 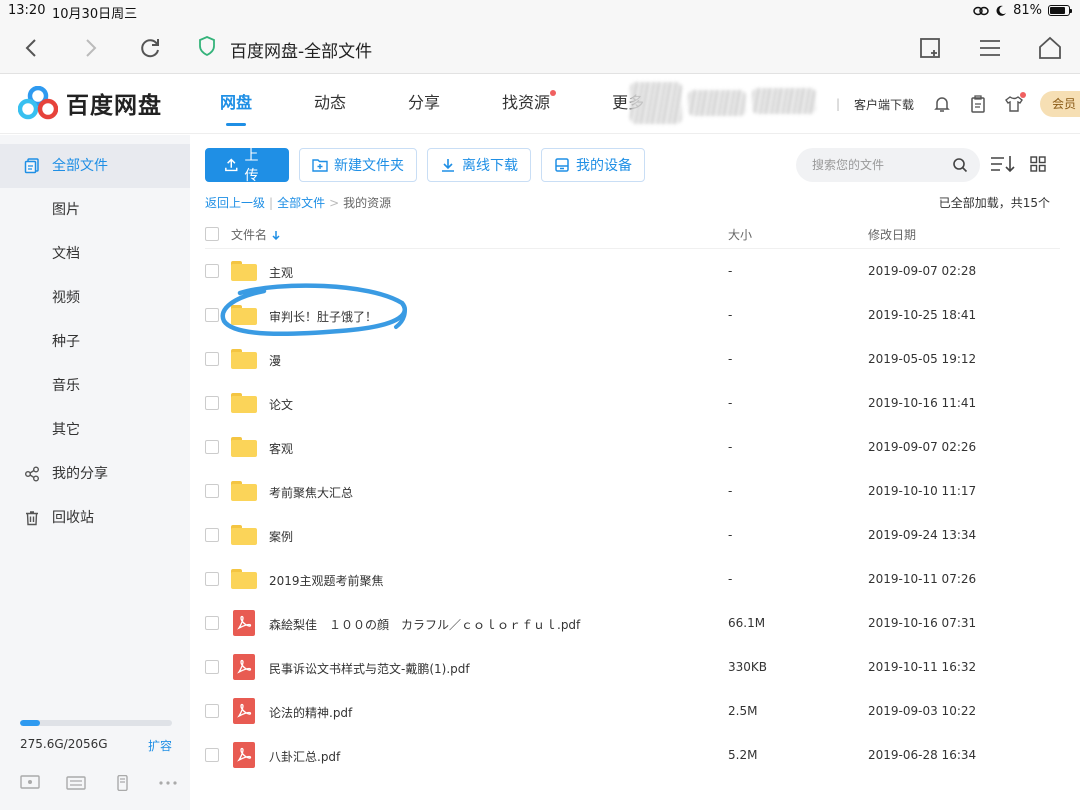 What do you see at coordinates (632, 359) in the screenshot?
I see `table-row: 漫 - 2019-05-05 19:12` at bounding box center [632, 359].